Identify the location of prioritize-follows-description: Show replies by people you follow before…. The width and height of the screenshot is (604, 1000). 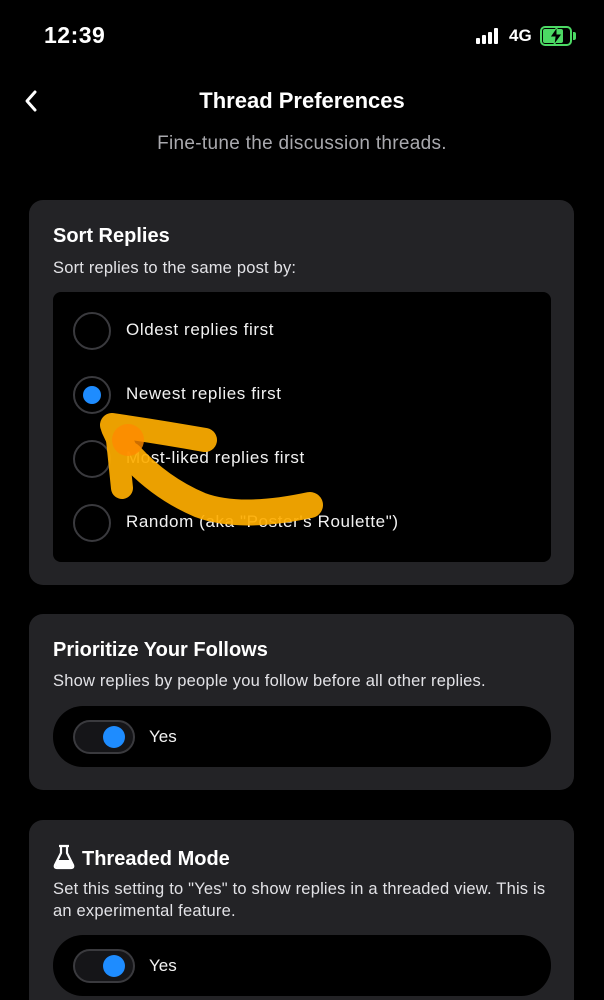
(269, 681).